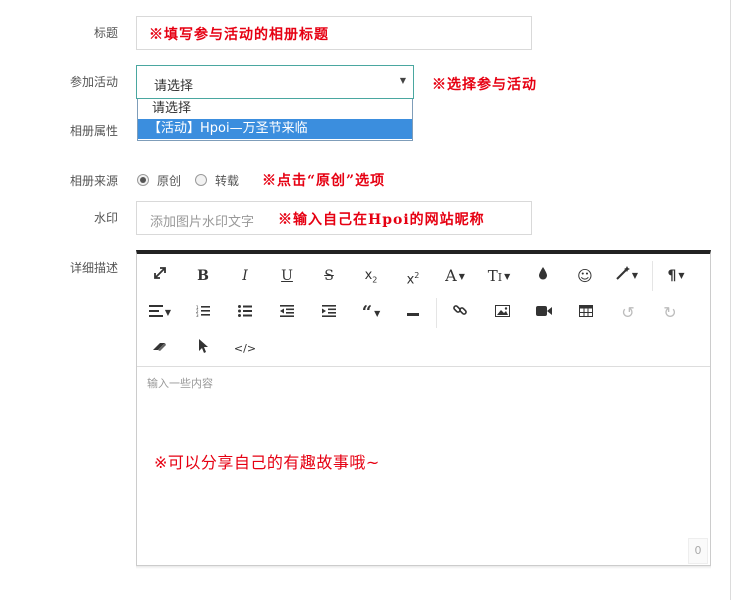 The width and height of the screenshot is (733, 600). Describe the element at coordinates (371, 313) in the screenshot. I see `quote-icon: “▼` at that location.